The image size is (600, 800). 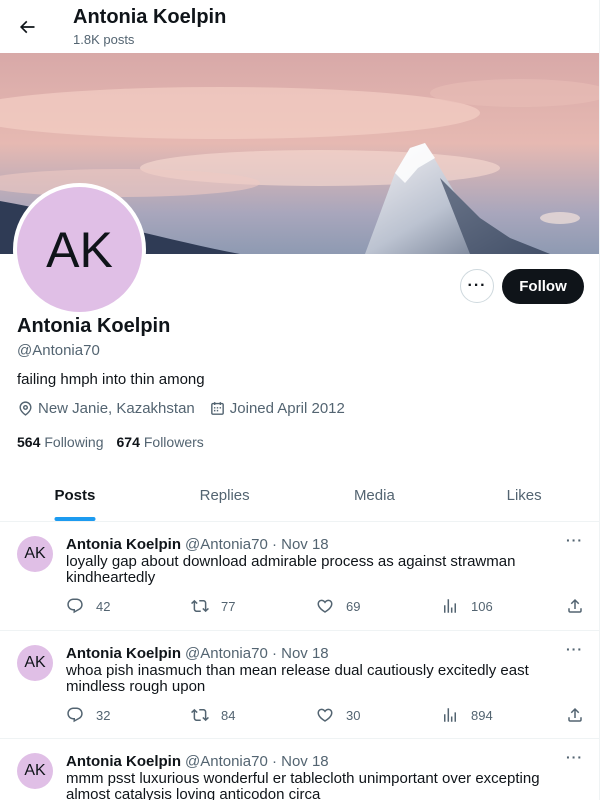 I want to click on profile-bio: failing hmph into thin among, so click(x=111, y=379).